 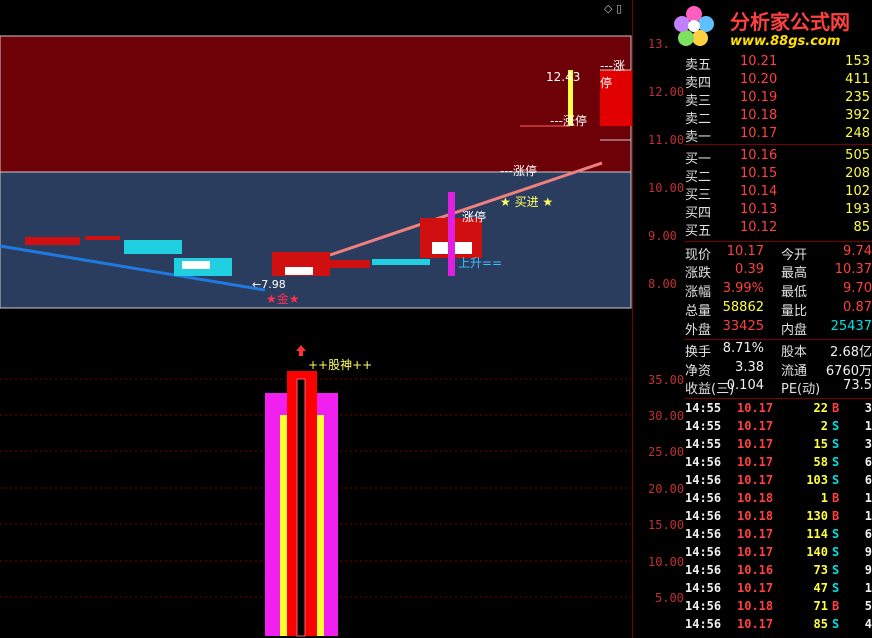 What do you see at coordinates (698, 159) in the screenshot?
I see `order-label: 买一` at bounding box center [698, 159].